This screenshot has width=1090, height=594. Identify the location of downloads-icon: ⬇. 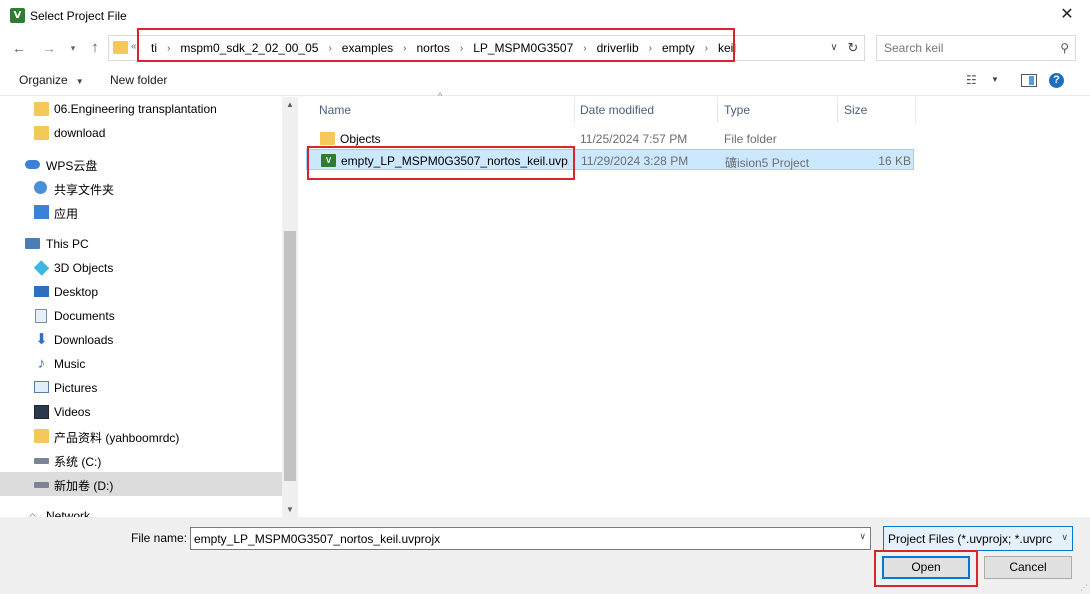
(41, 339).